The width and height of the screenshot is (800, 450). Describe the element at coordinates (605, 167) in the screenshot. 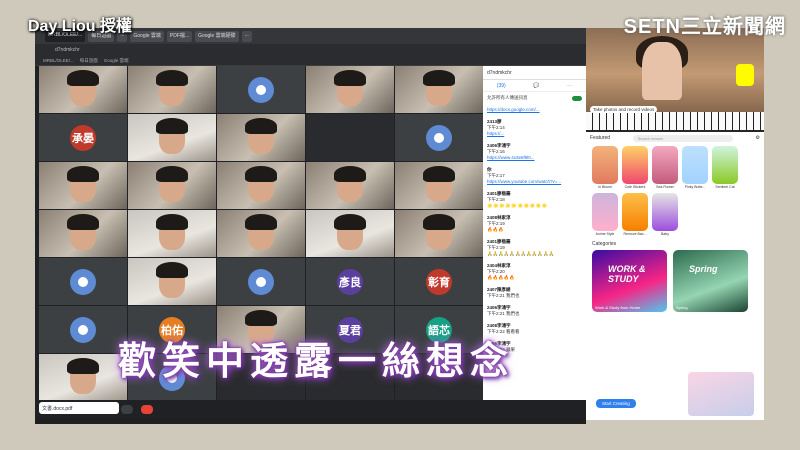

I see `lens-card: In Bloom` at that location.